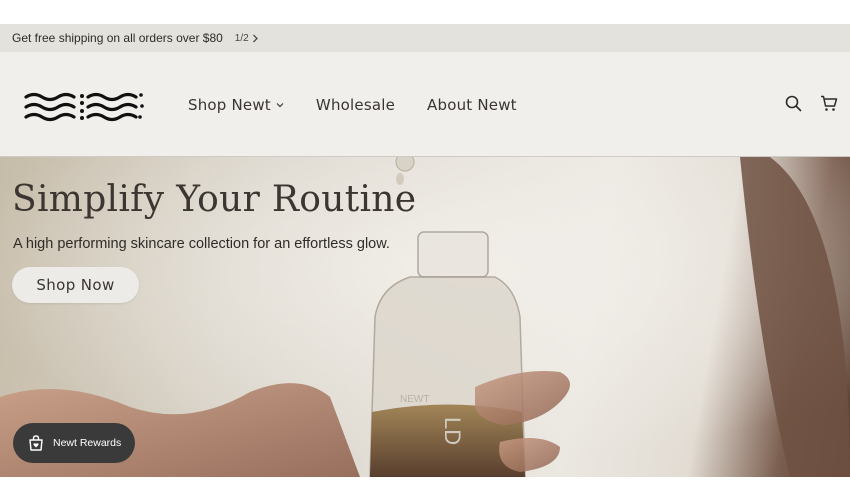 Image resolution: width=850 pixels, height=500 pixels. I want to click on nav-shop-newt: Shop Newt, so click(236, 105).